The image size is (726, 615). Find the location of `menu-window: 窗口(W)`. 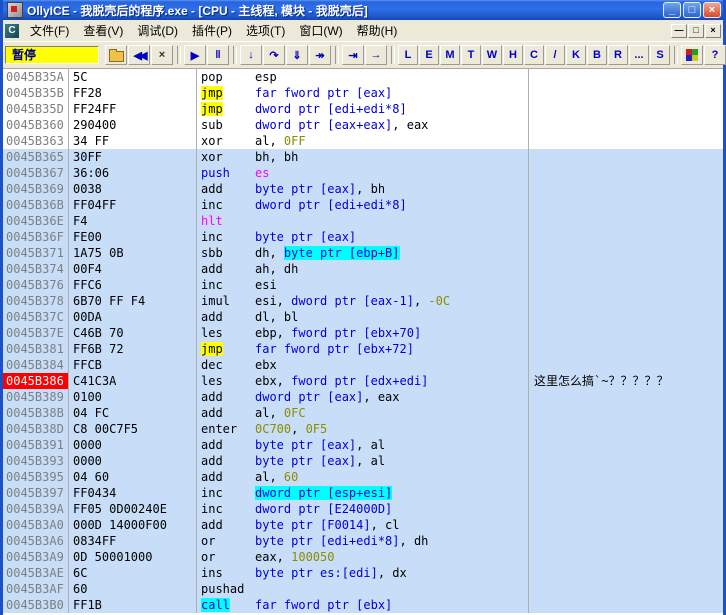

menu-window: 窗口(W) is located at coordinates (320, 30).